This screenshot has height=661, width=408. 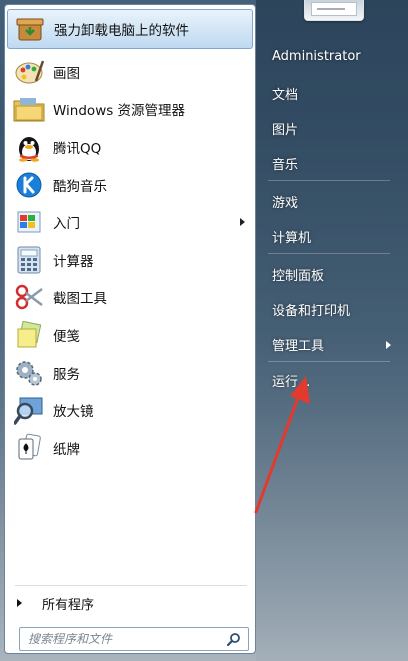 I want to click on sticky-note-icon, so click(x=29, y=335).